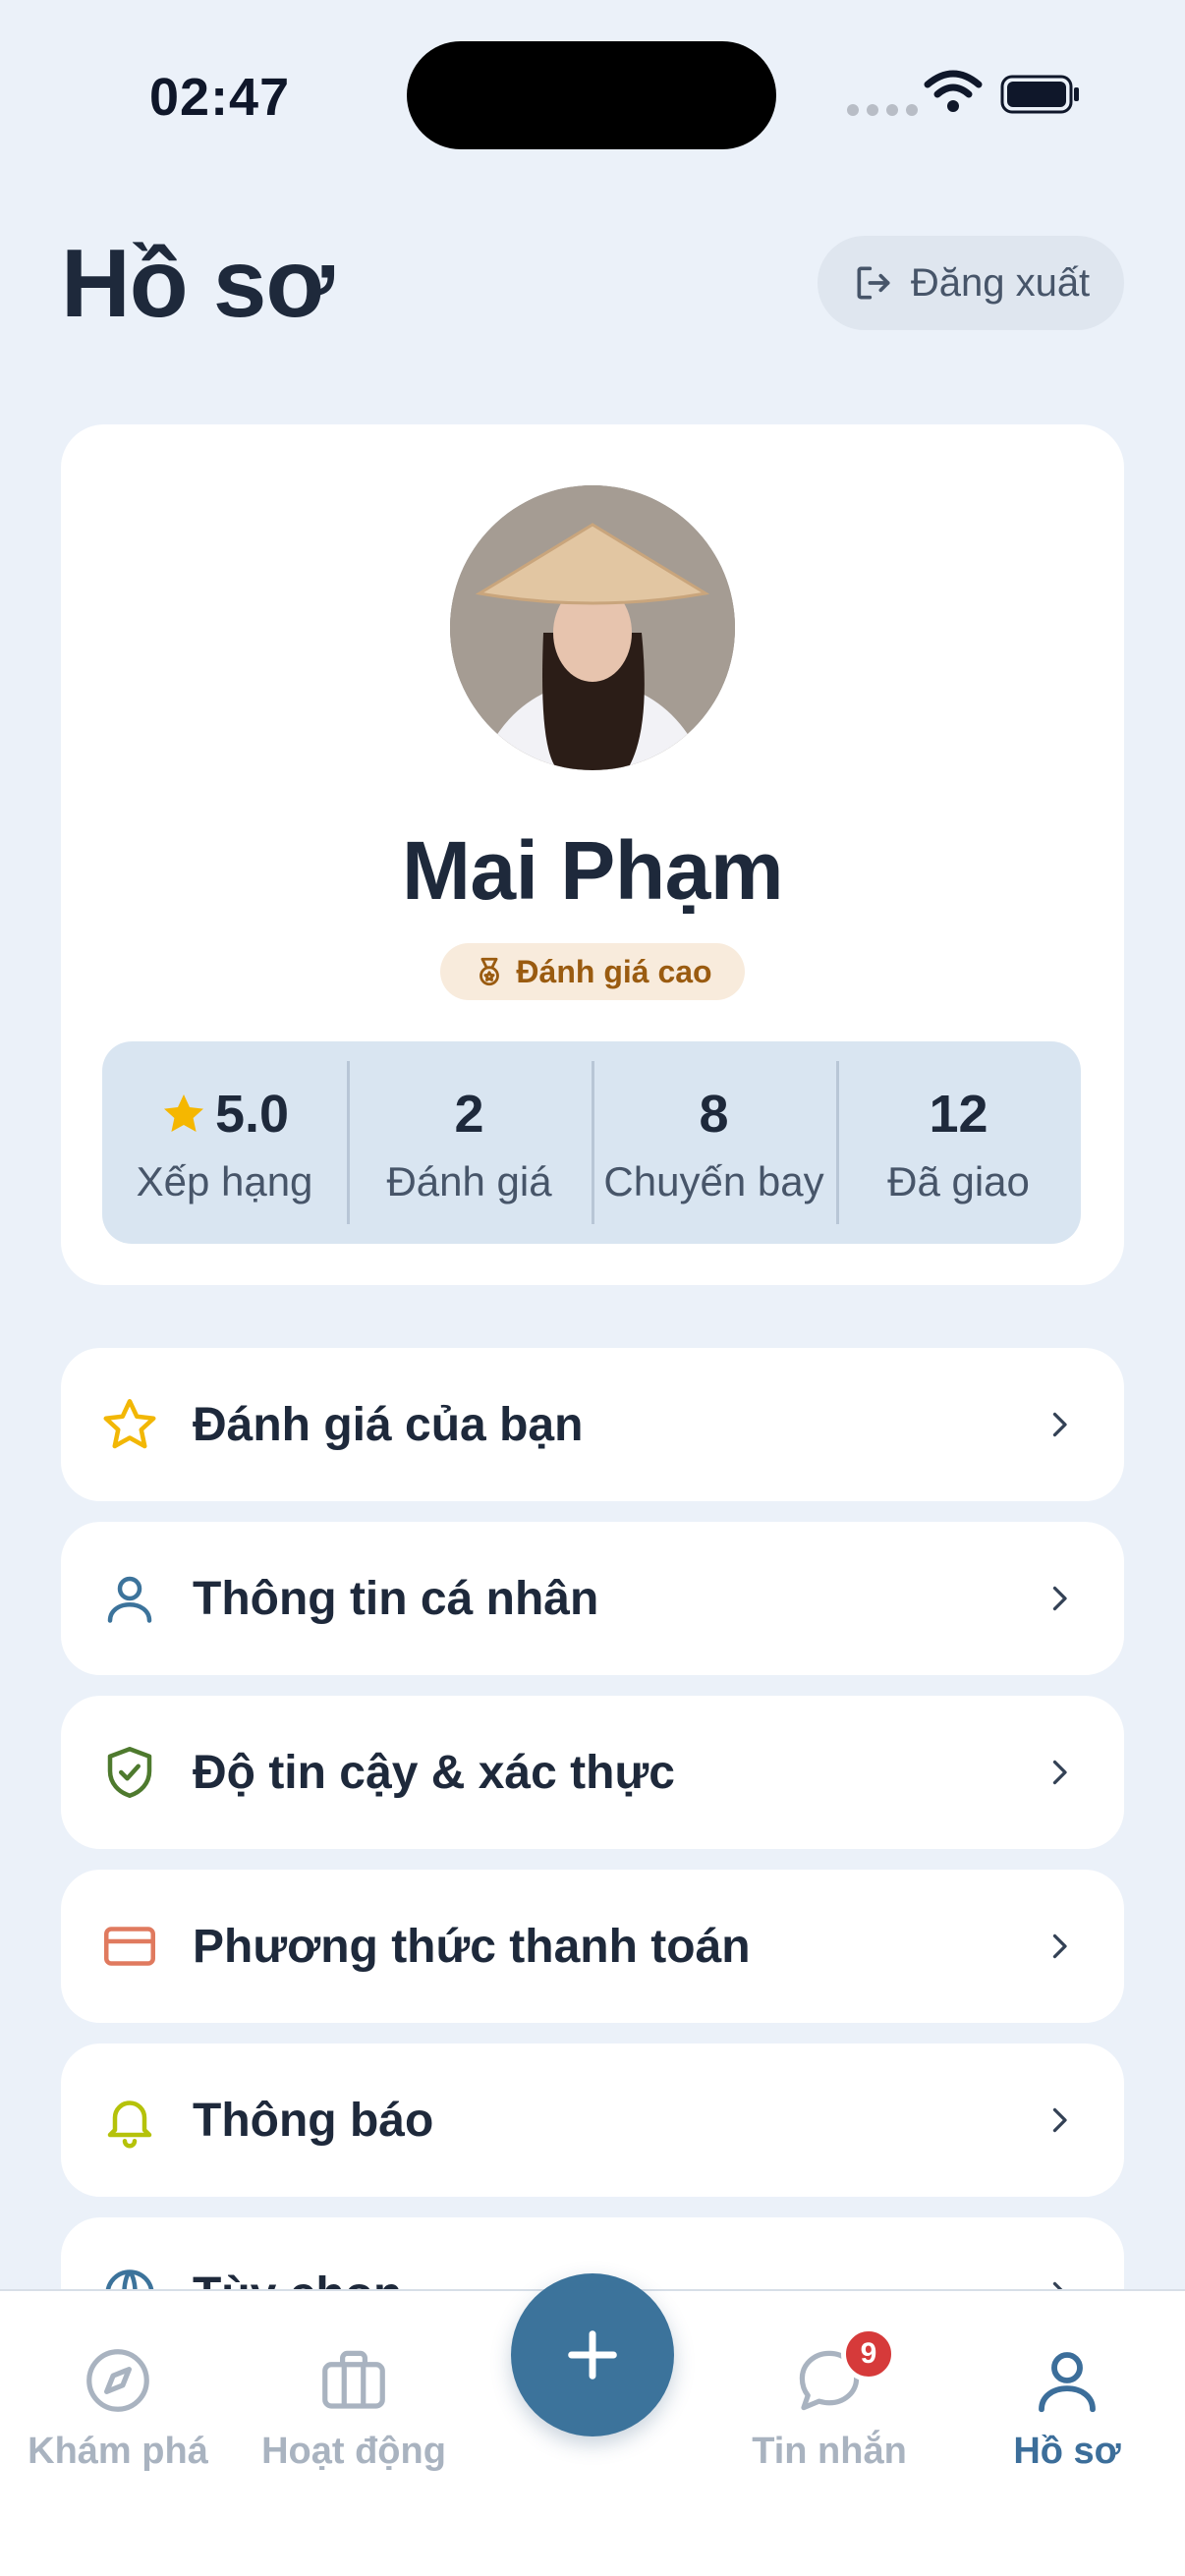 This screenshot has height=2576, width=1185. What do you see at coordinates (1067, 2451) in the screenshot?
I see `nav-label: Hồ sơ` at bounding box center [1067, 2451].